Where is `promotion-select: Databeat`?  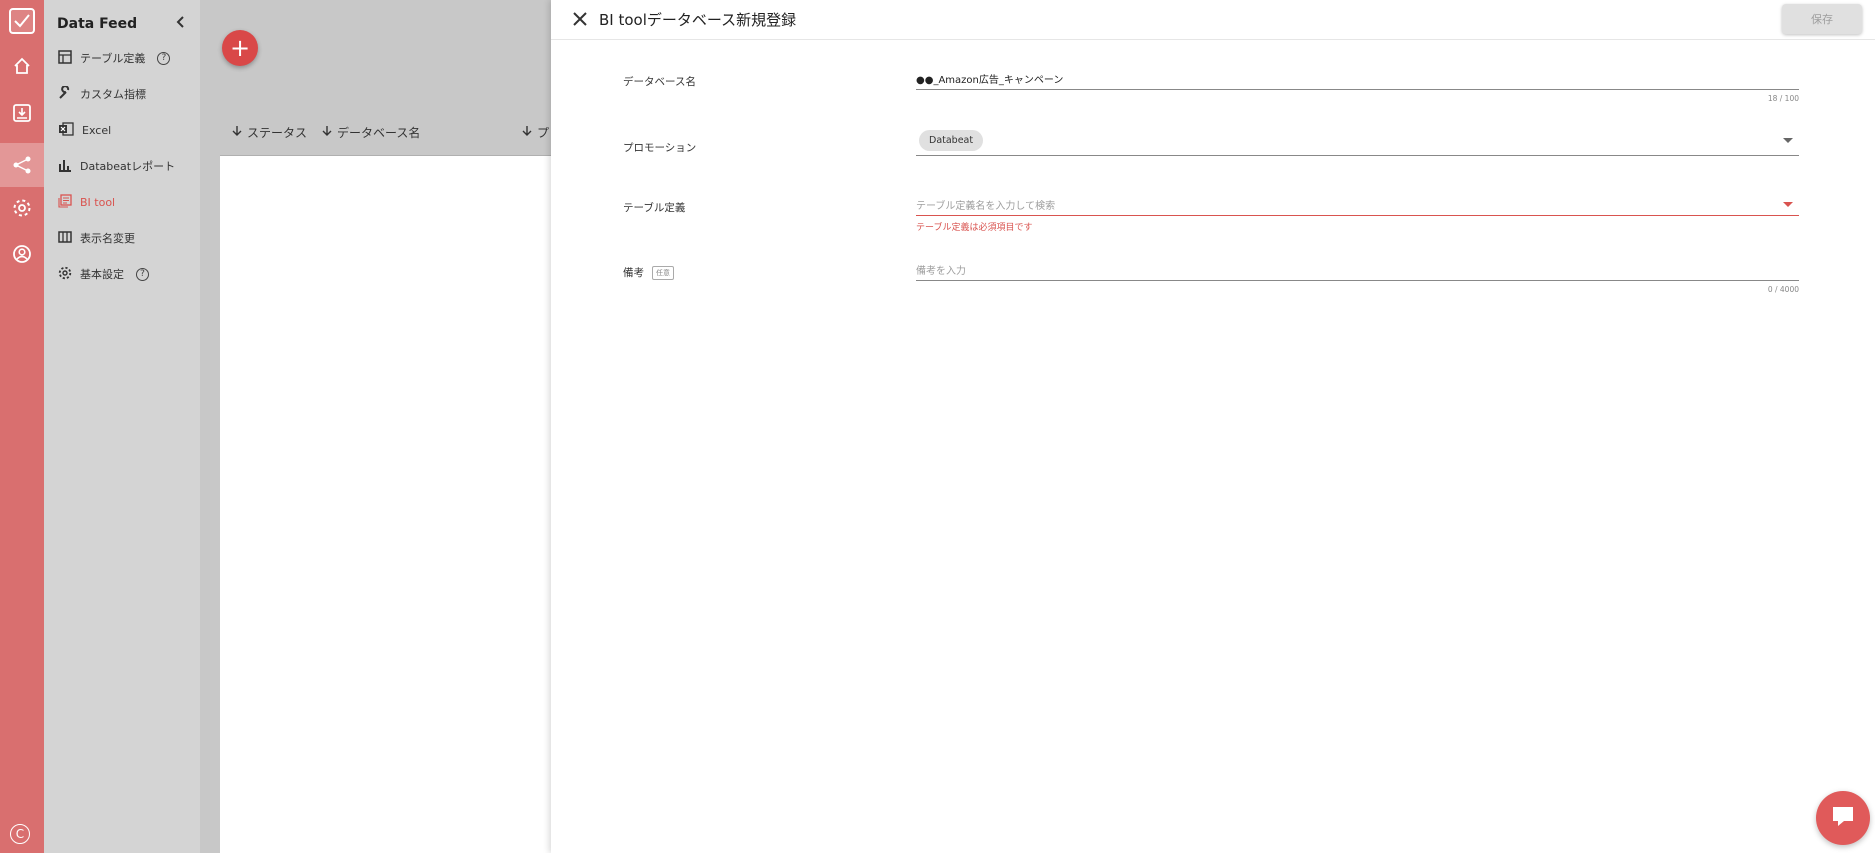
promotion-select: Databeat is located at coordinates (1357, 141).